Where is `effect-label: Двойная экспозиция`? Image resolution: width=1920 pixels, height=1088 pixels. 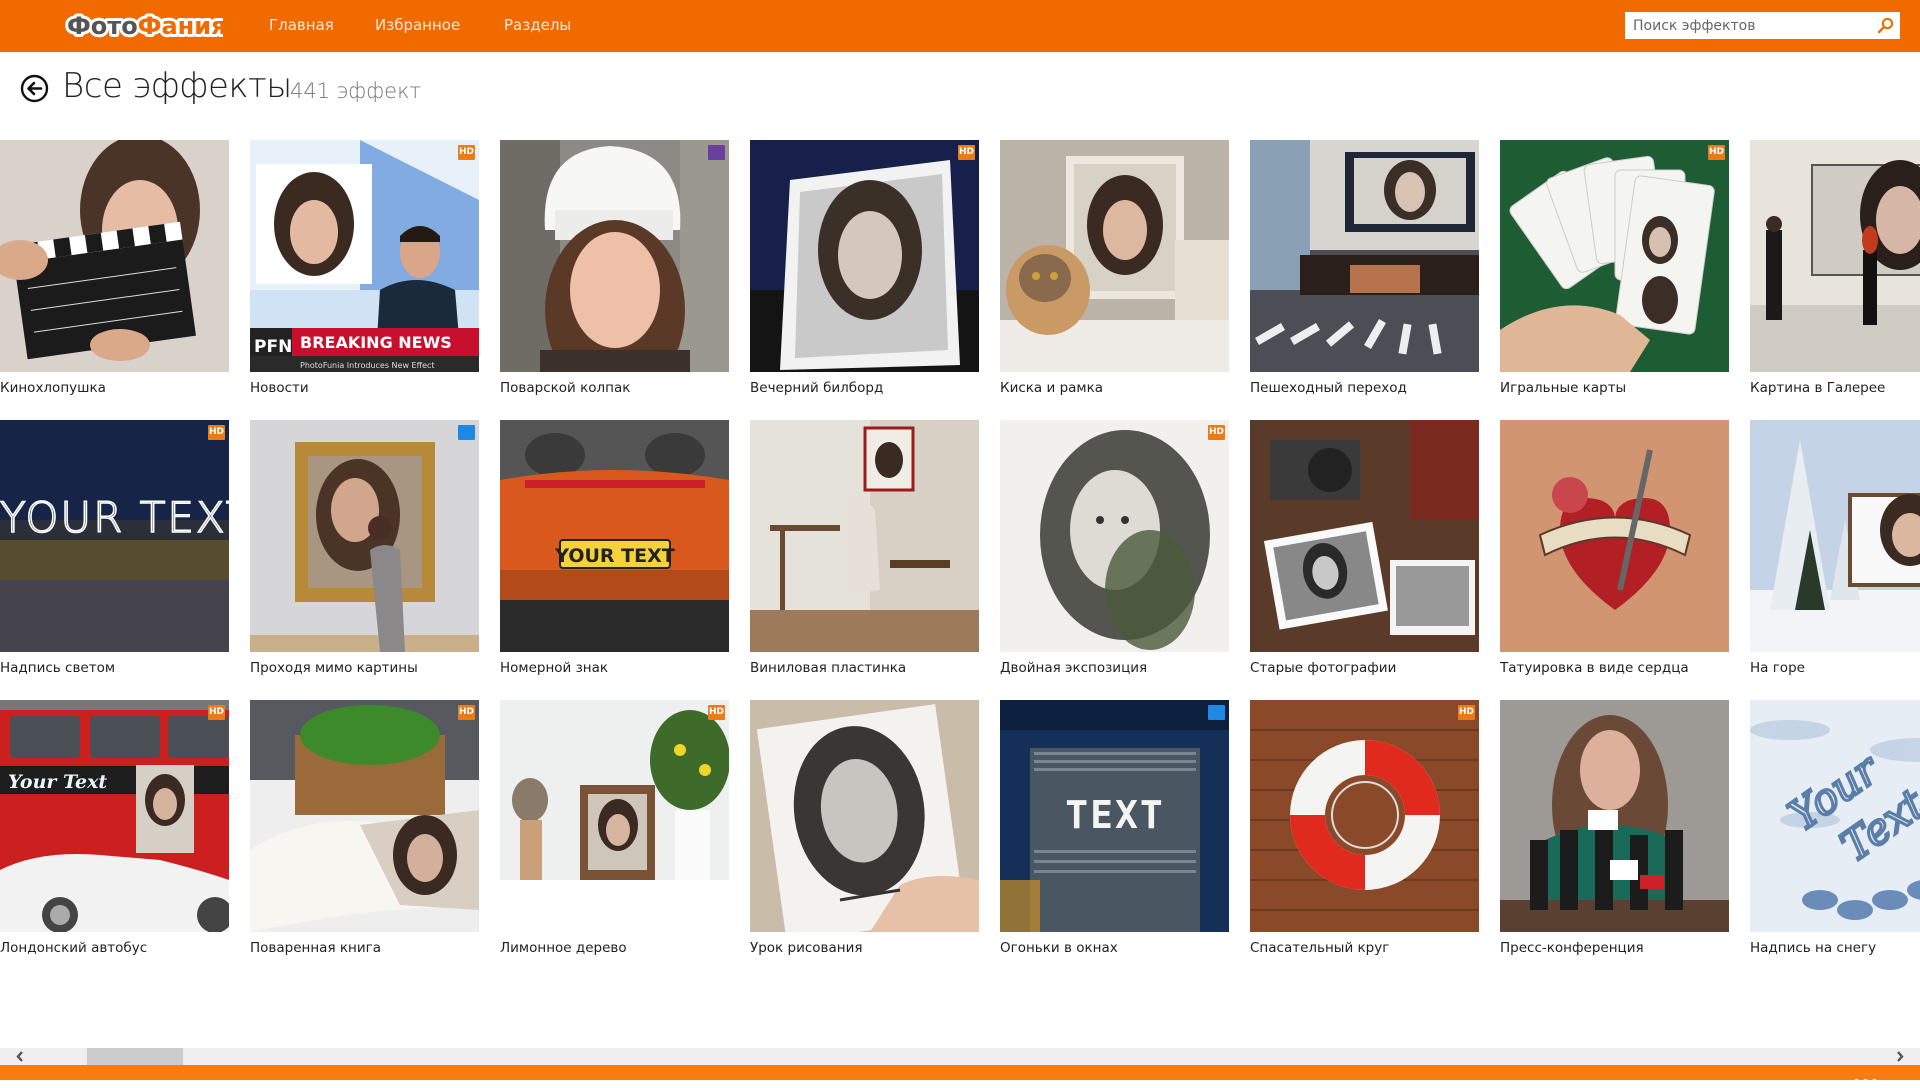 effect-label: Двойная экспозиция is located at coordinates (1074, 668).